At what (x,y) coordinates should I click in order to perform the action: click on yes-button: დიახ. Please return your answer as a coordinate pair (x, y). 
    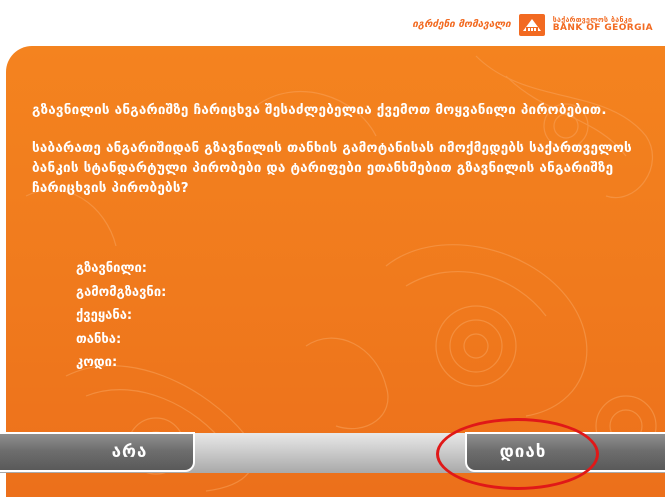
    Looking at the image, I should click on (565, 452).